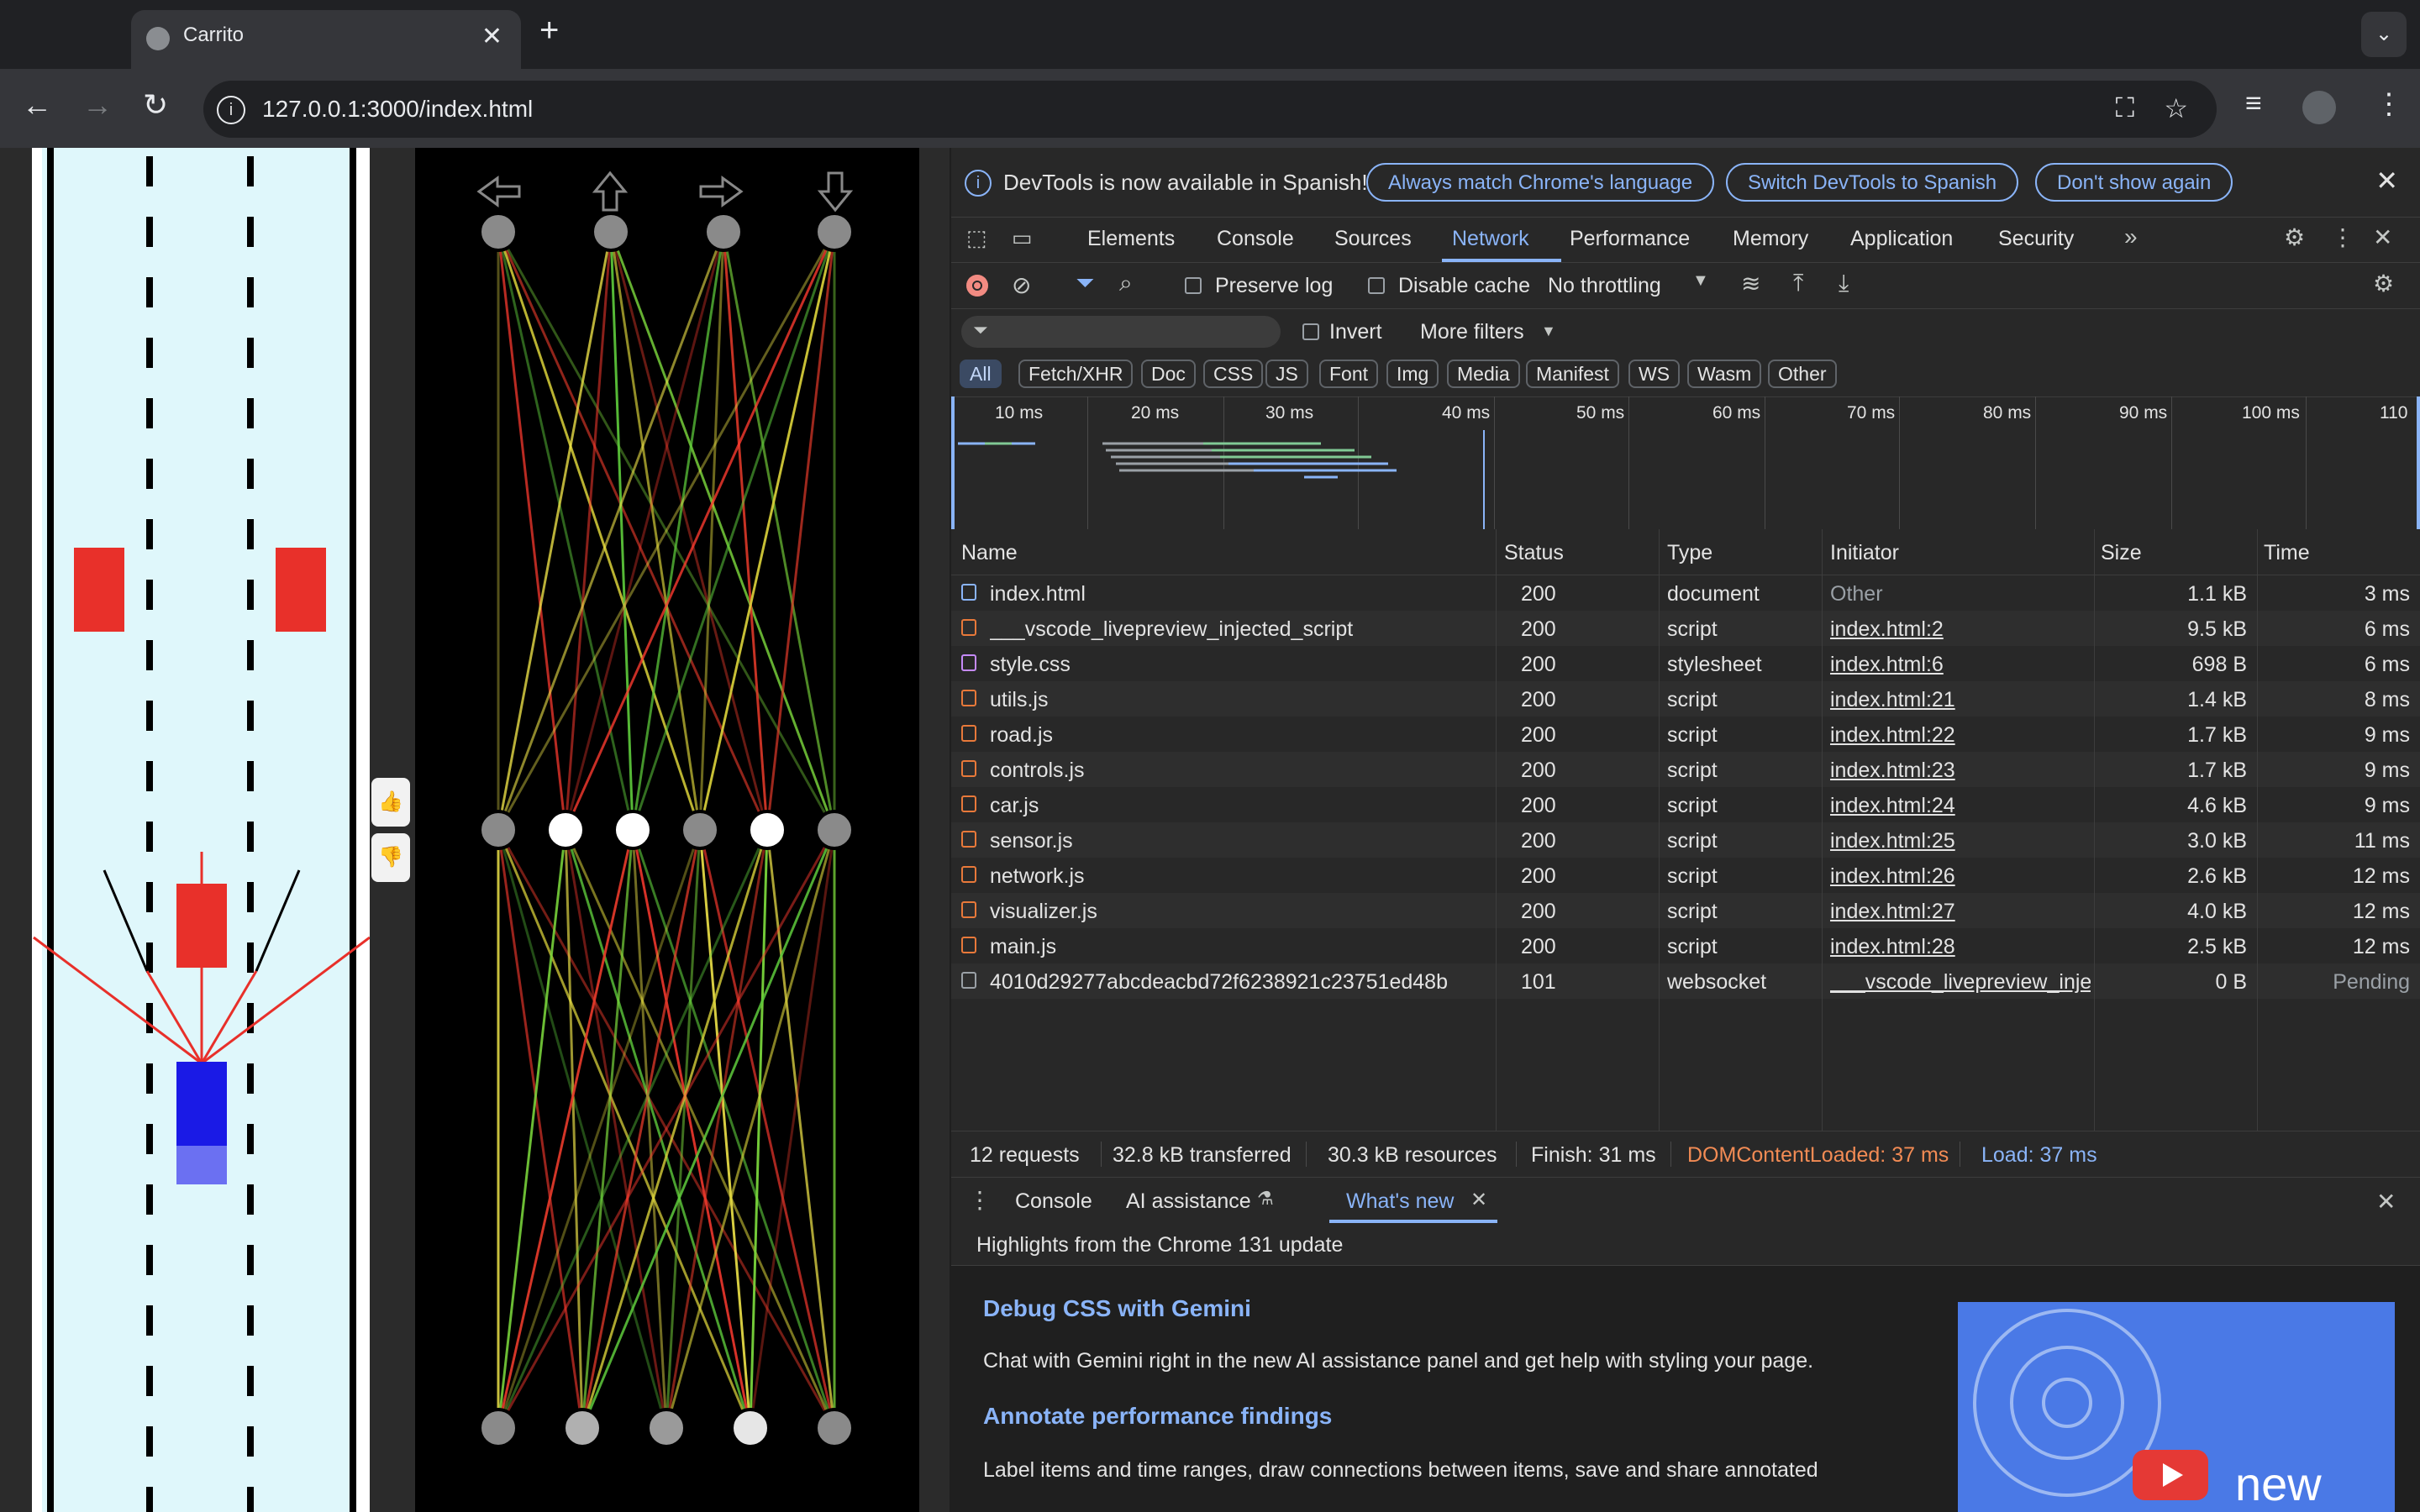 This screenshot has width=2420, height=1512. I want to click on device-toolbar-icon: ▭, so click(1022, 238).